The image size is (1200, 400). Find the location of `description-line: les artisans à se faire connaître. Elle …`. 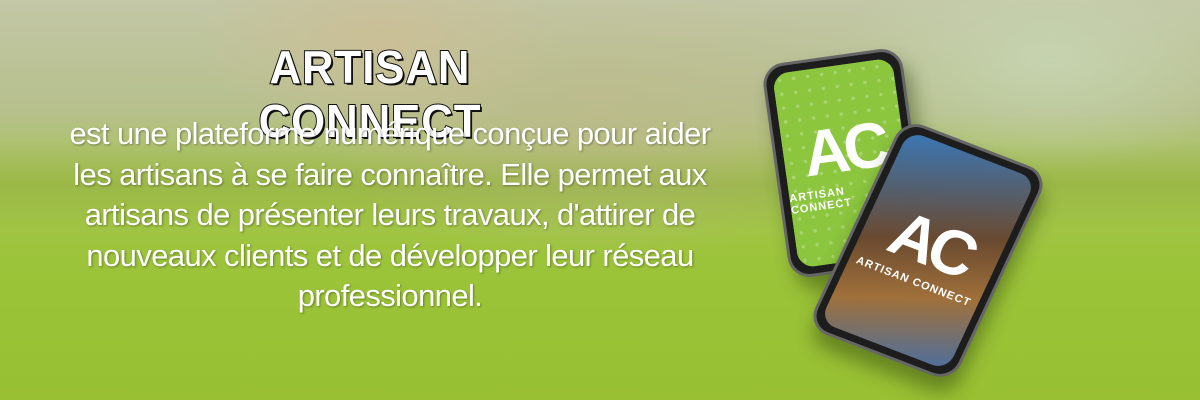

description-line: les artisans à se faire connaître. Elle … is located at coordinates (390, 174).